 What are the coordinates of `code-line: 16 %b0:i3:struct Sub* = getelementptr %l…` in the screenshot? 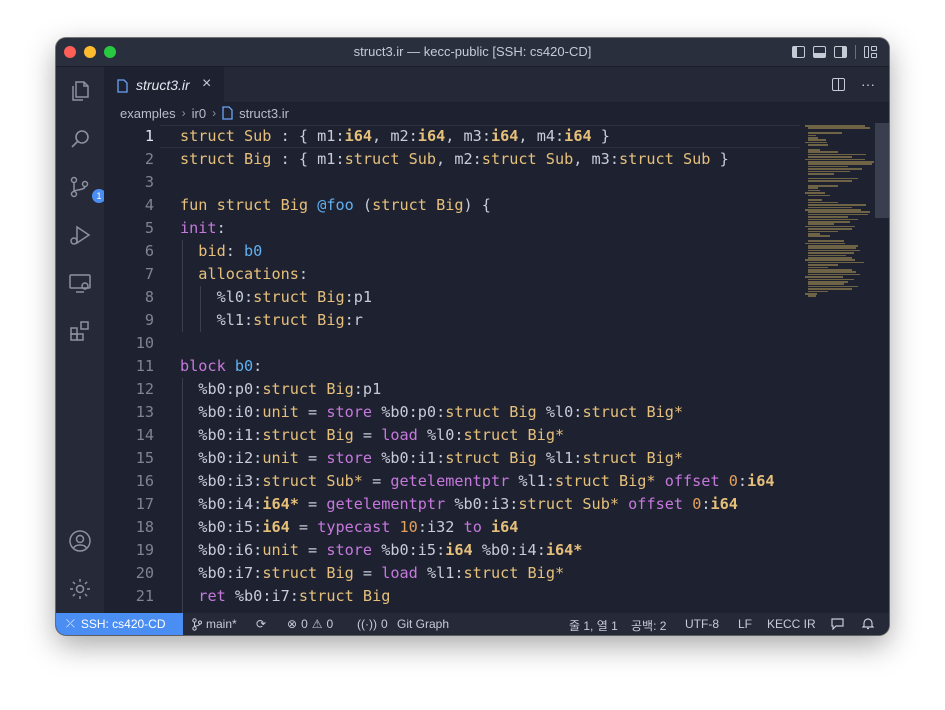 It's located at (454, 481).